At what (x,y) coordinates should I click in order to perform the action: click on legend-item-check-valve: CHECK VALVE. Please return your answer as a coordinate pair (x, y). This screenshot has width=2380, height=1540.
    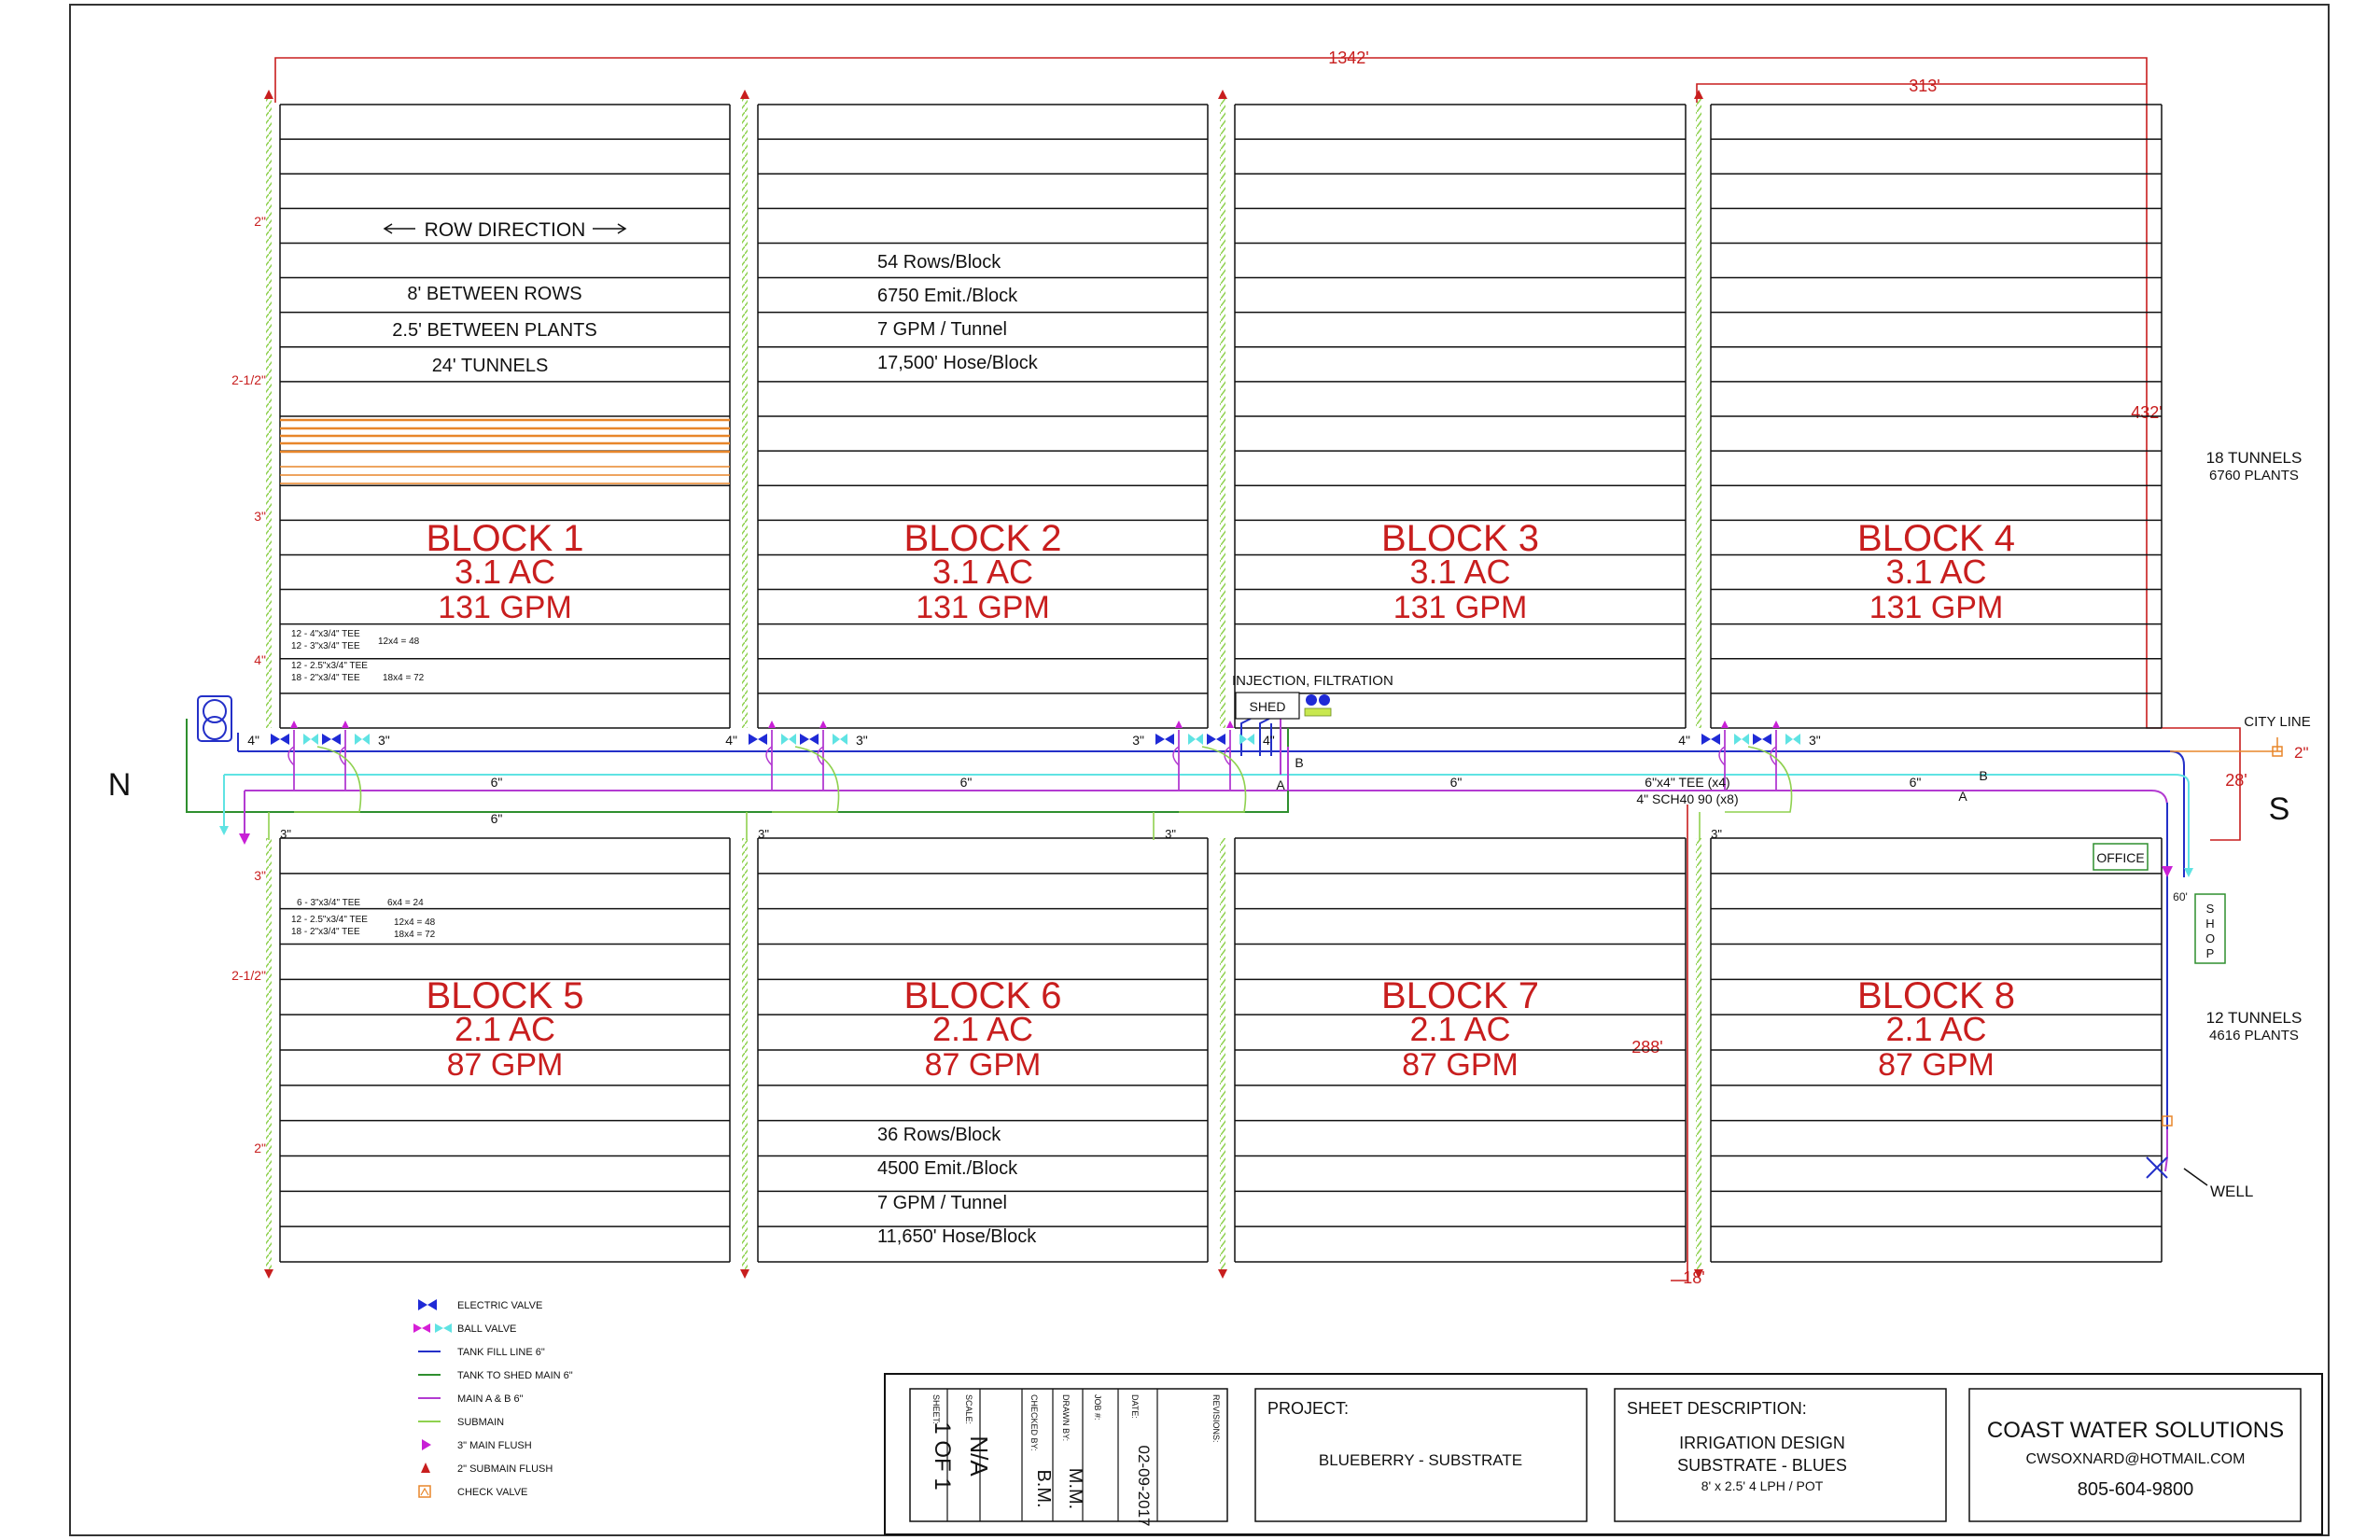
    Looking at the image, I should click on (472, 1491).